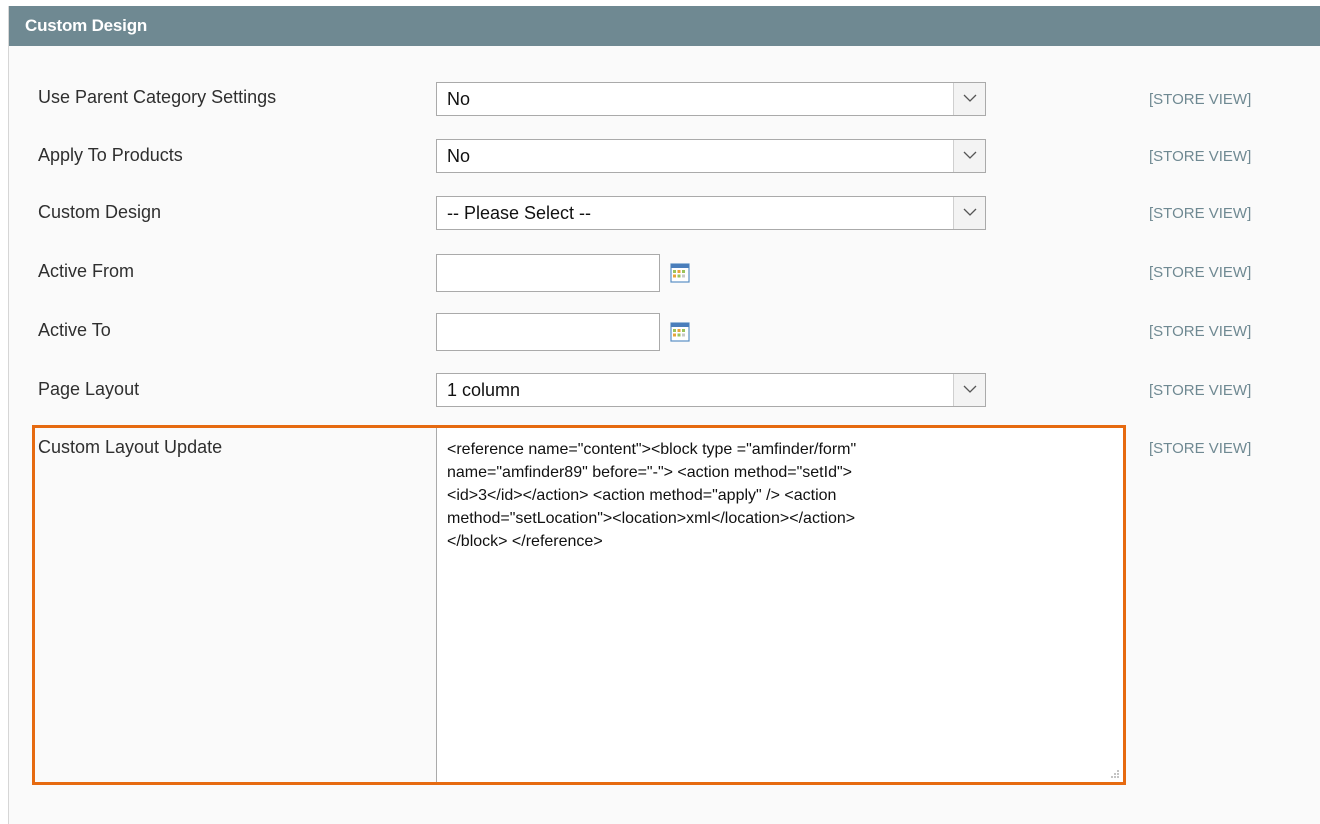 Image resolution: width=1320 pixels, height=824 pixels. Describe the element at coordinates (519, 213) in the screenshot. I see `custom-design-value: -- Please Select --` at that location.